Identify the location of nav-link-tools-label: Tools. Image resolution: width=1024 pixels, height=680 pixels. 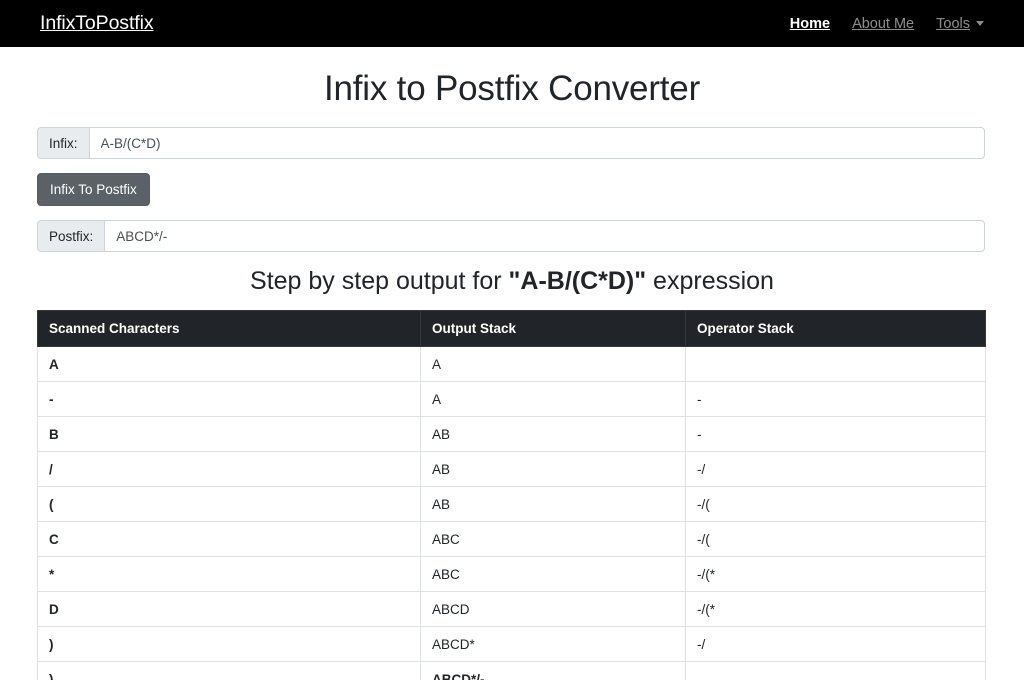
(953, 23).